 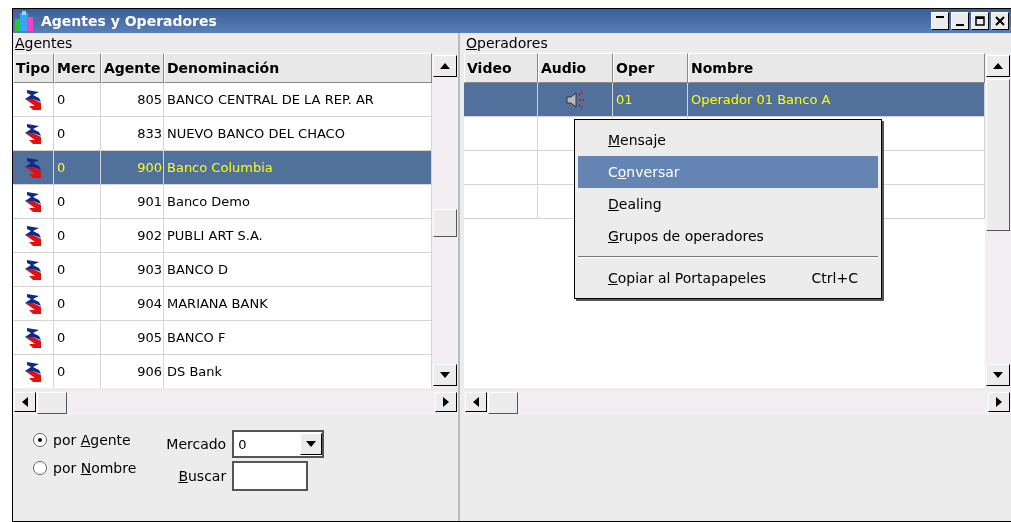 I want to click on menu-item: Grupos de operadores, so click(x=728, y=236).